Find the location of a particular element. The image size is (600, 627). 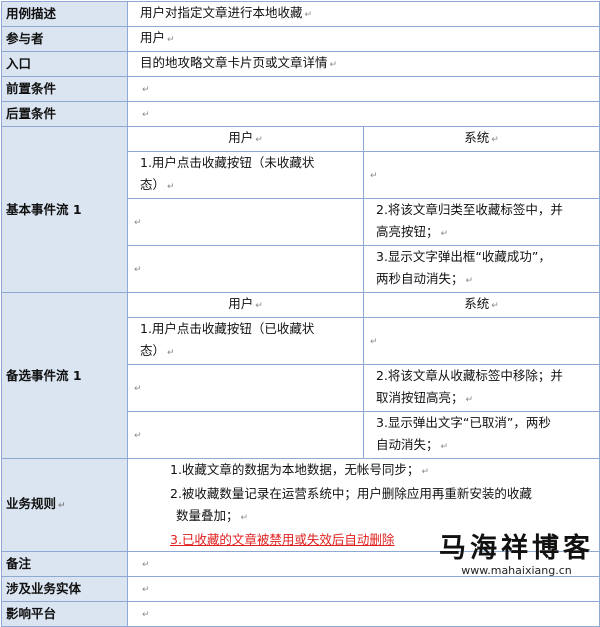

row-postcondition: 后置条件 ↵ is located at coordinates (300, 114).